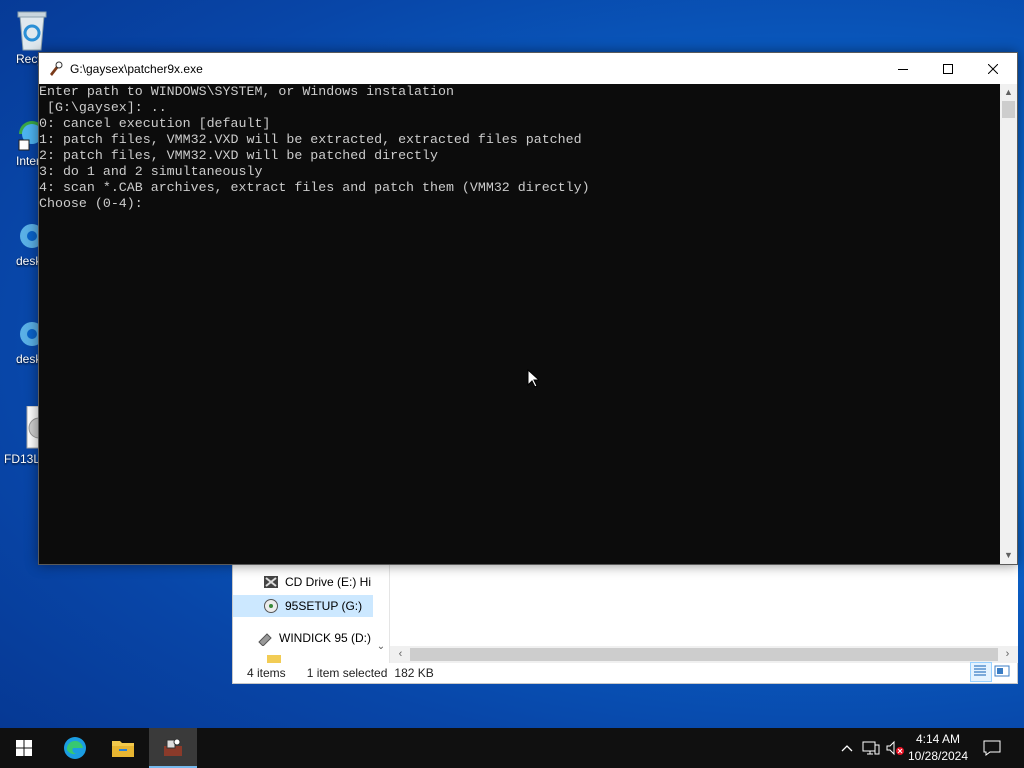  What do you see at coordinates (103, 107) in the screenshot?
I see `console-line: [G:\gaysex]: ..` at bounding box center [103, 107].